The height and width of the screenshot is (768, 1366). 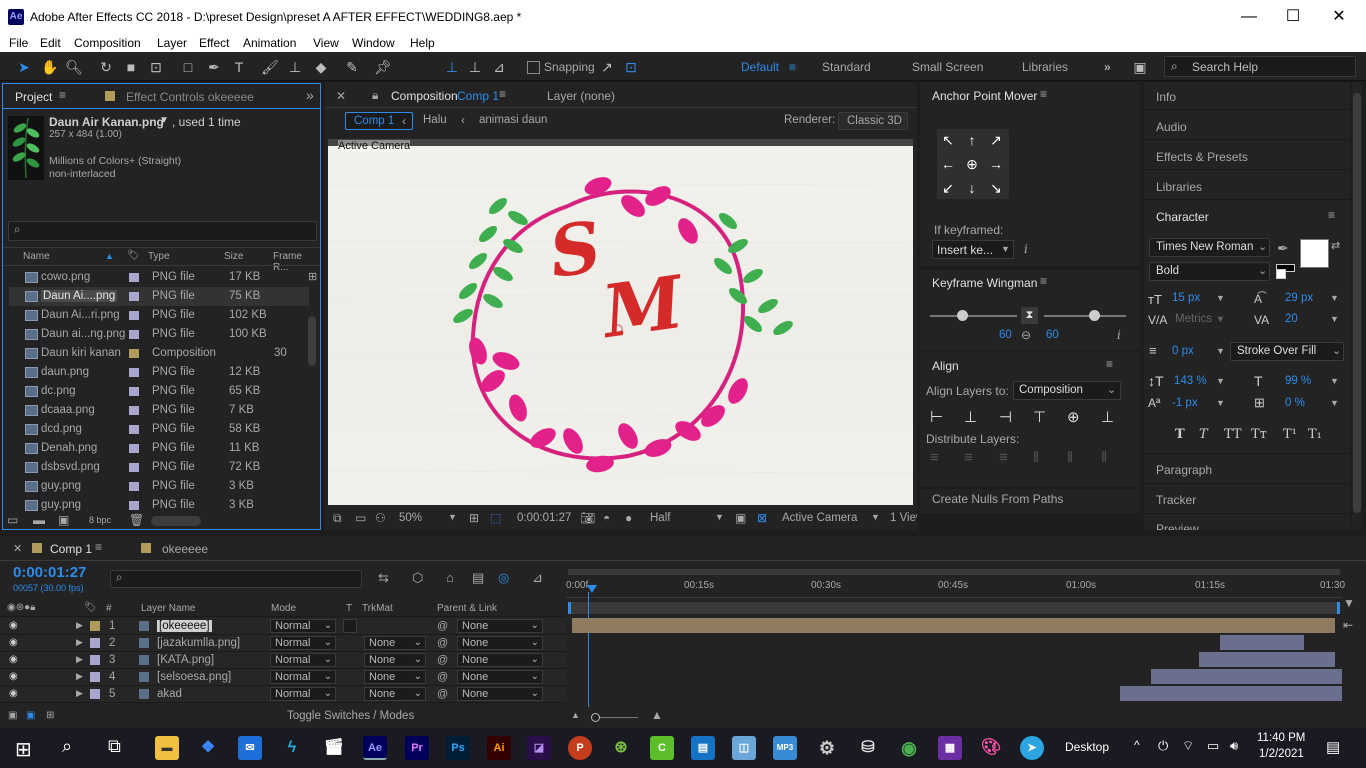 I want to click on clock-date: 1/2/2021, so click(x=1281, y=754).